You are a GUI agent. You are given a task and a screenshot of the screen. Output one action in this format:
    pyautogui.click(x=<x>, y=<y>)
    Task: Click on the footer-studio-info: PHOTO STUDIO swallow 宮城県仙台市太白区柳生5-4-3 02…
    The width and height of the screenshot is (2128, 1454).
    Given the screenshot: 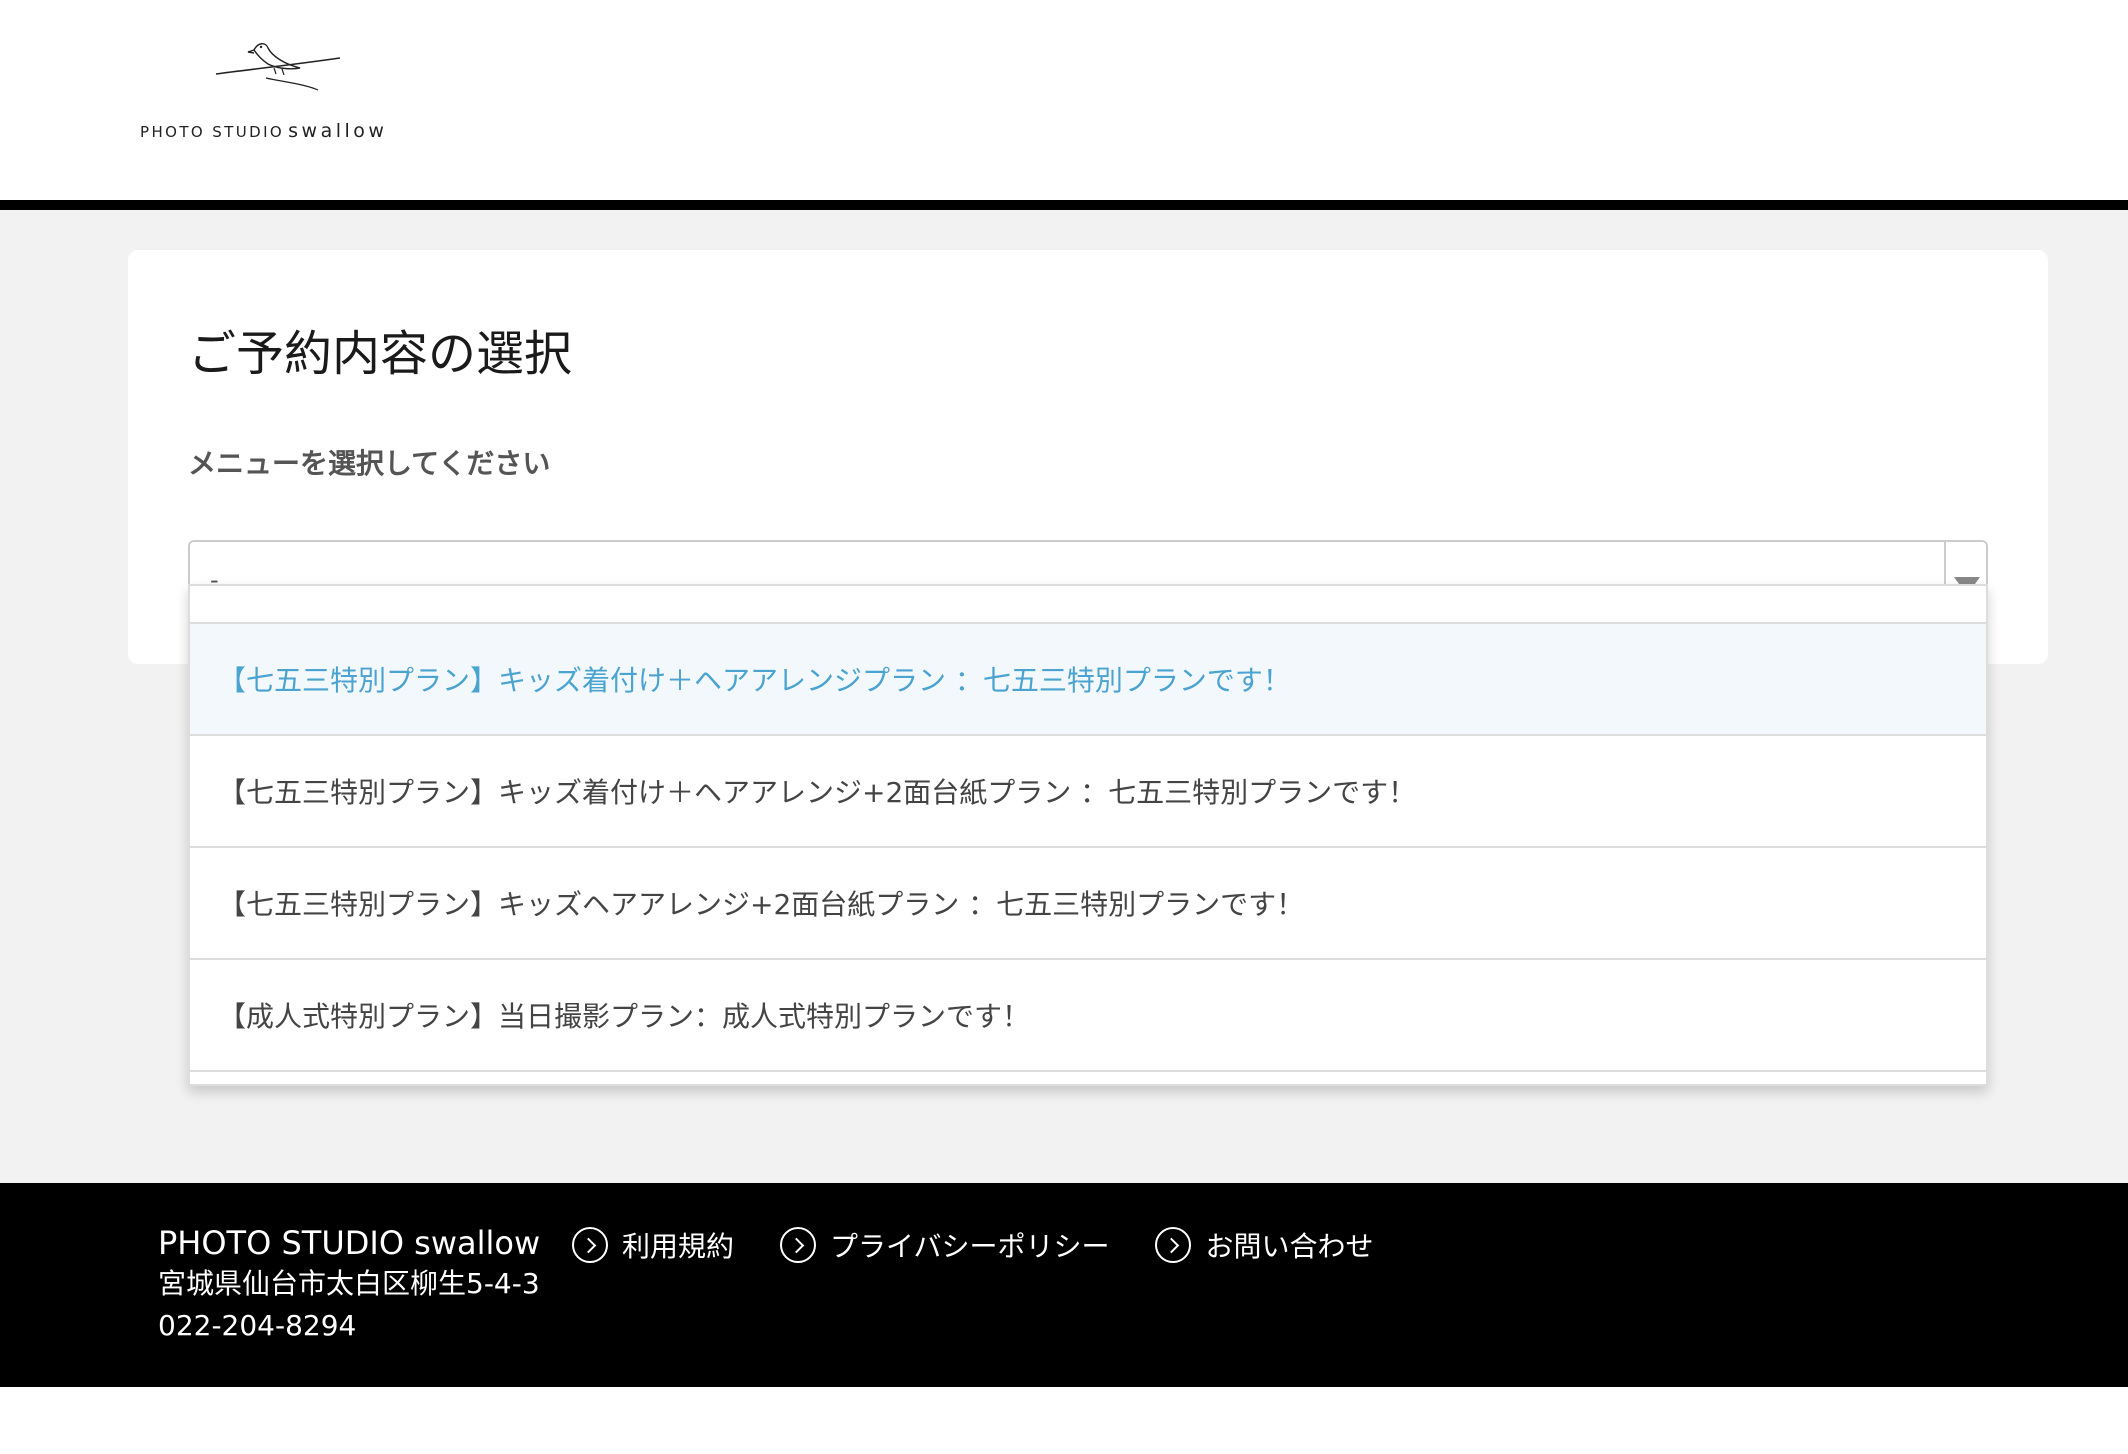 What is the action you would take?
    pyautogui.click(x=349, y=1285)
    